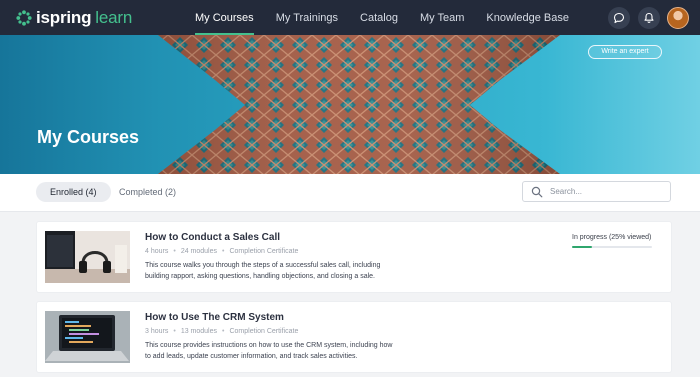  Describe the element at coordinates (114, 17) in the screenshot. I see `logo-text-learn: learn` at that location.